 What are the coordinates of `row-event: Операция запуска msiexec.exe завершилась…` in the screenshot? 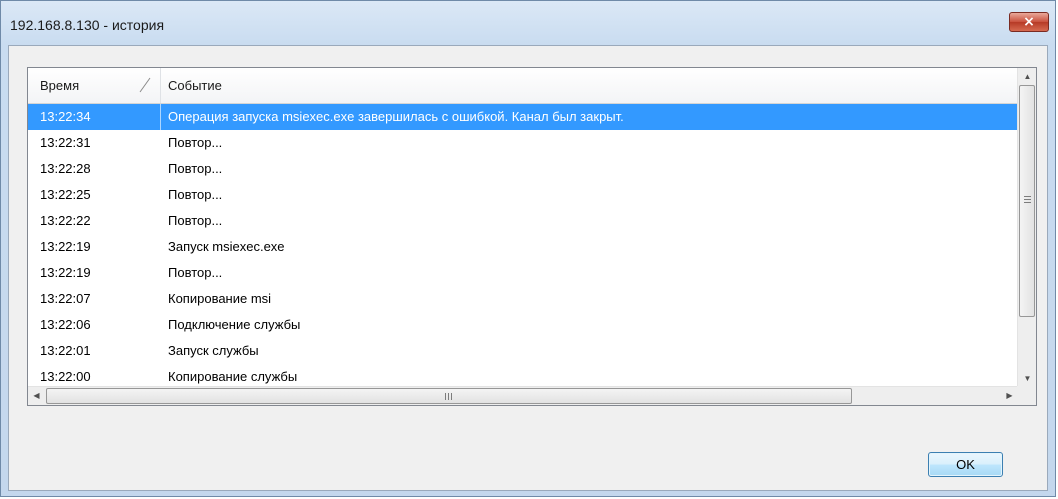 It's located at (396, 116).